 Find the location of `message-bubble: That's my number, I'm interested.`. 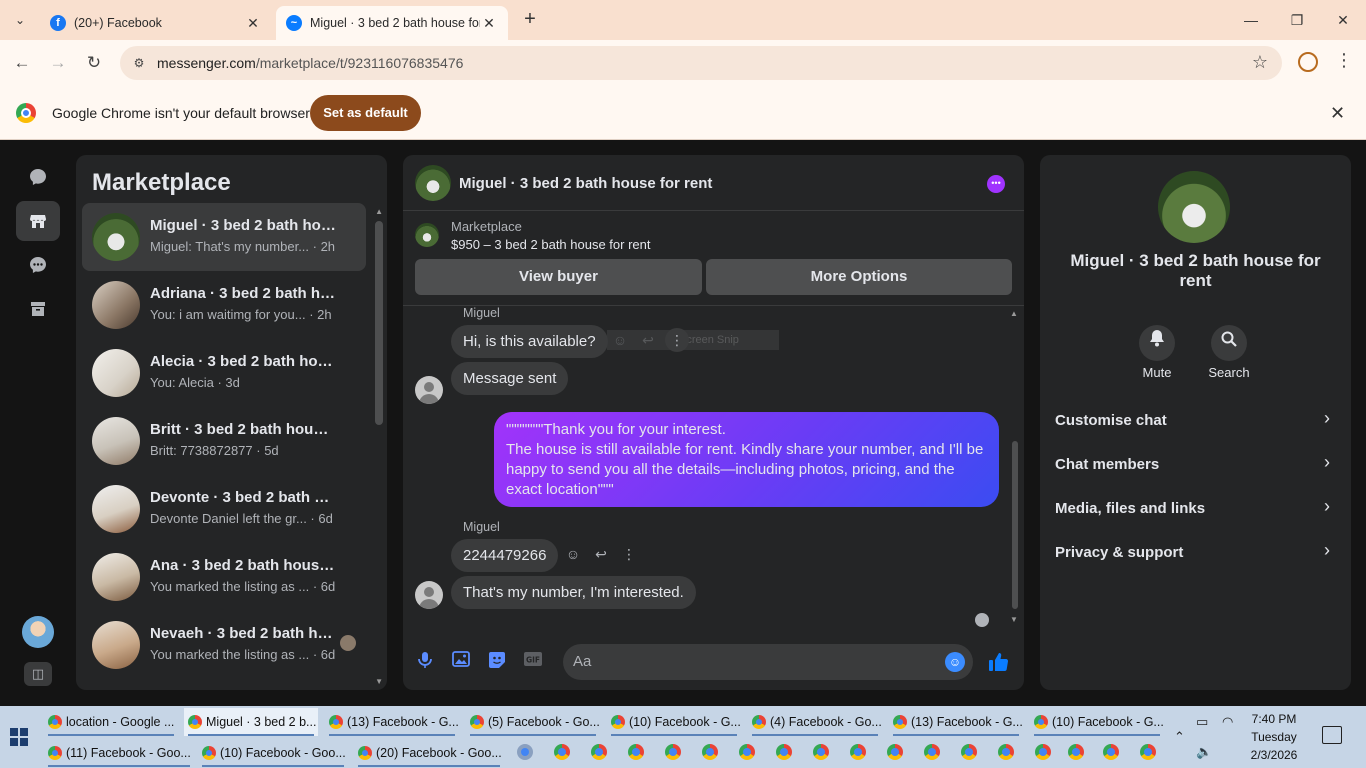

message-bubble: That's my number, I'm interested. is located at coordinates (573, 592).